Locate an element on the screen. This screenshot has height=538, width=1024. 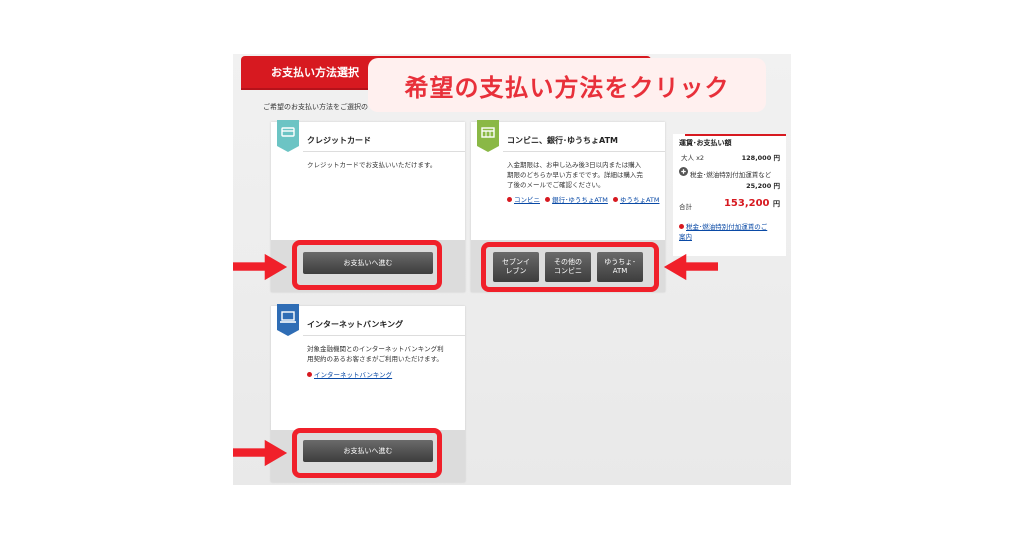
netbank-title: インターネットバンキング is located at coordinates (355, 324).